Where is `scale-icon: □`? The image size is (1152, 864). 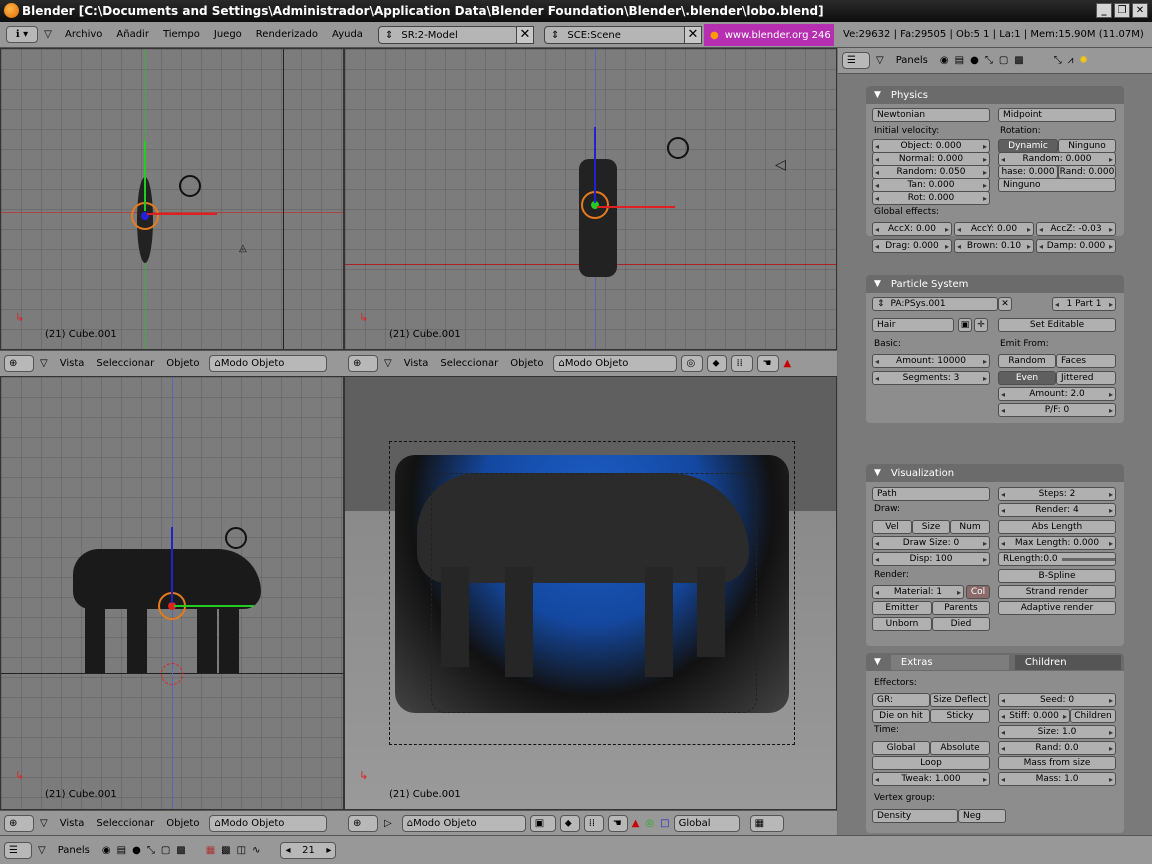 scale-icon: □ is located at coordinates (664, 823).